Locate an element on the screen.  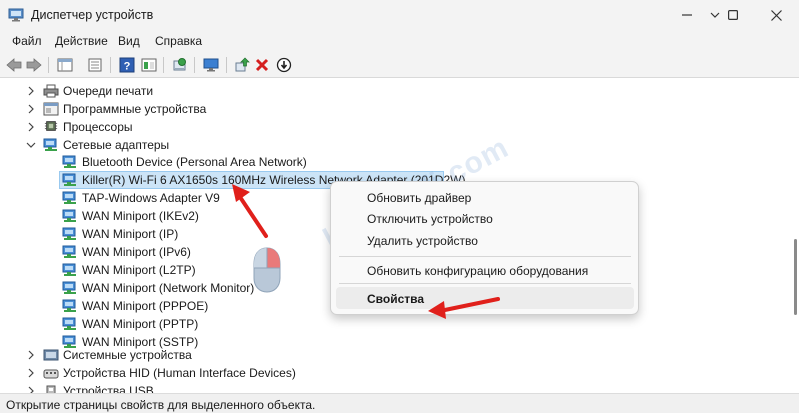
tree-category-label: Очереди печати is located at coordinates (108, 91).